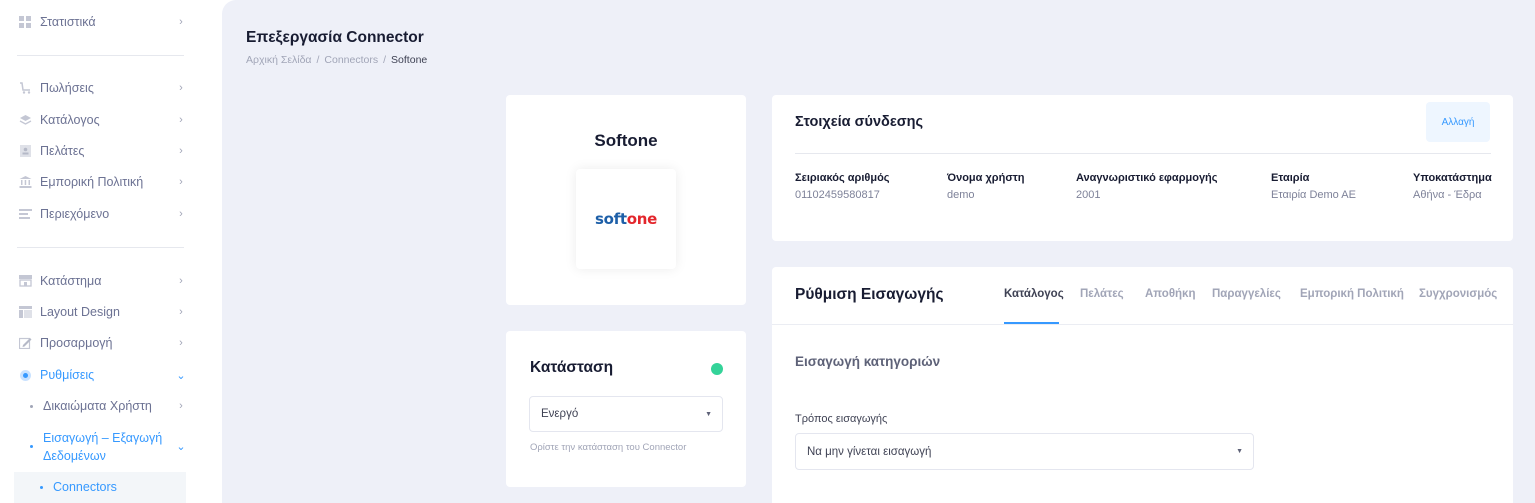  What do you see at coordinates (279, 60) in the screenshot?
I see `breadcrumb-home: Αρχική Σελίδα` at bounding box center [279, 60].